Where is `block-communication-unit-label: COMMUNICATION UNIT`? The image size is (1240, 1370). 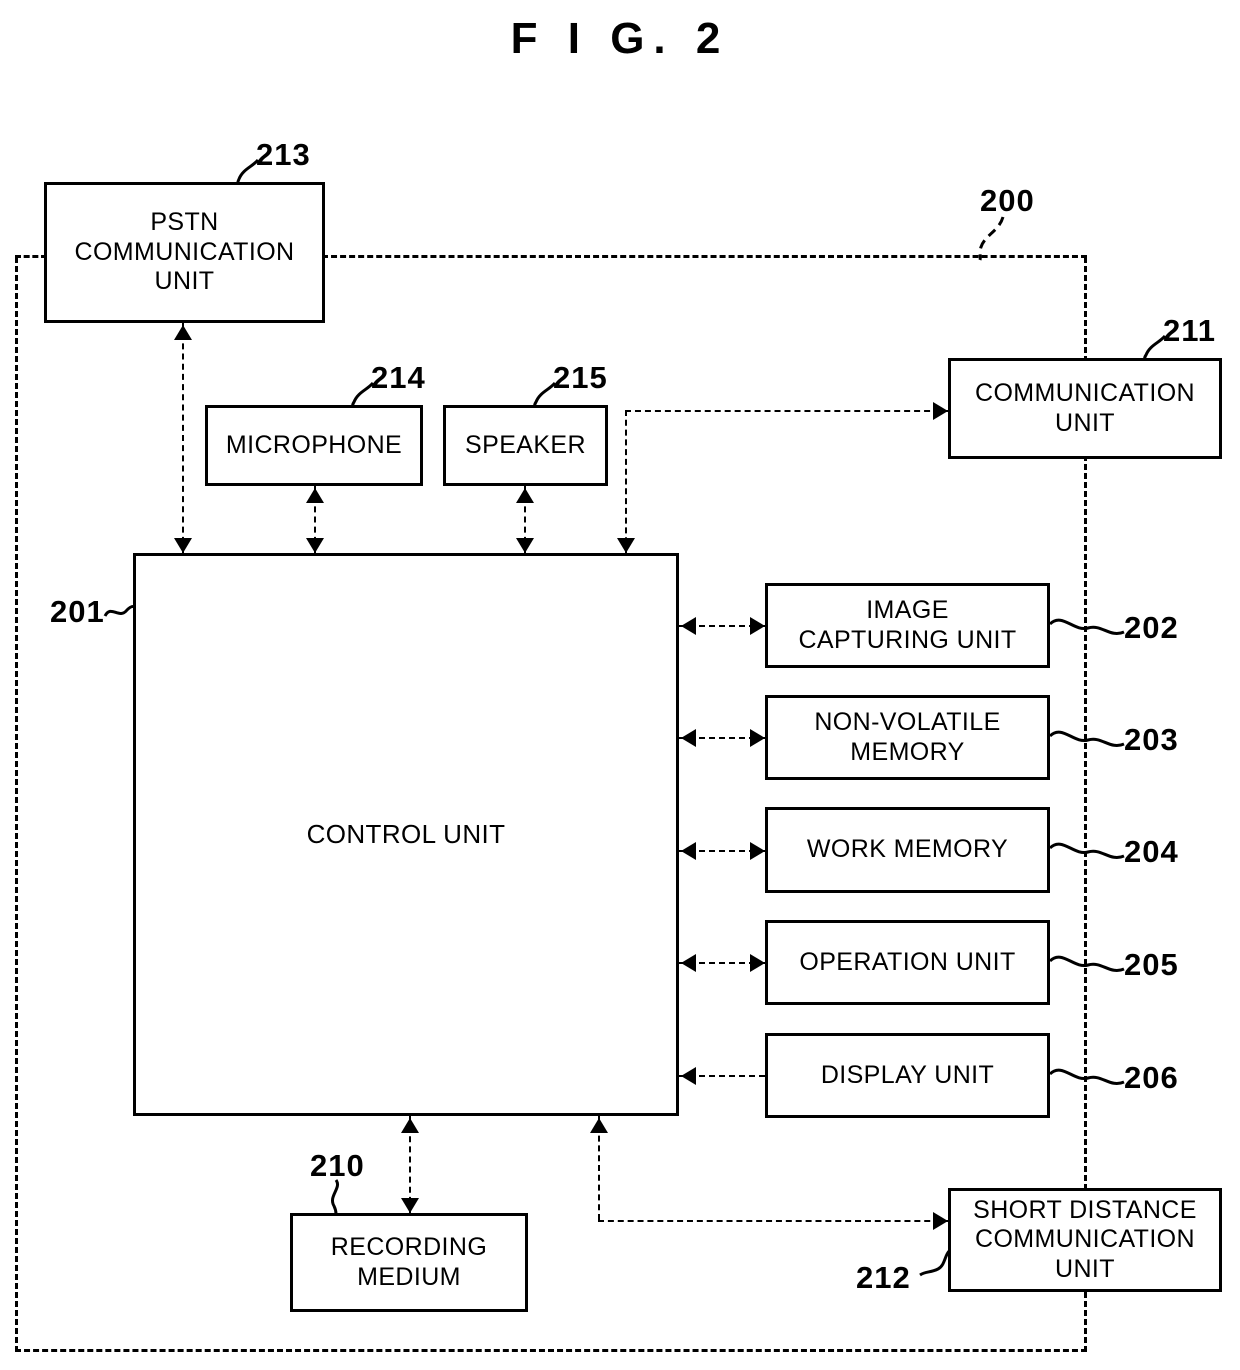
block-communication-unit-label: COMMUNICATION UNIT is located at coordinates (1085, 408).